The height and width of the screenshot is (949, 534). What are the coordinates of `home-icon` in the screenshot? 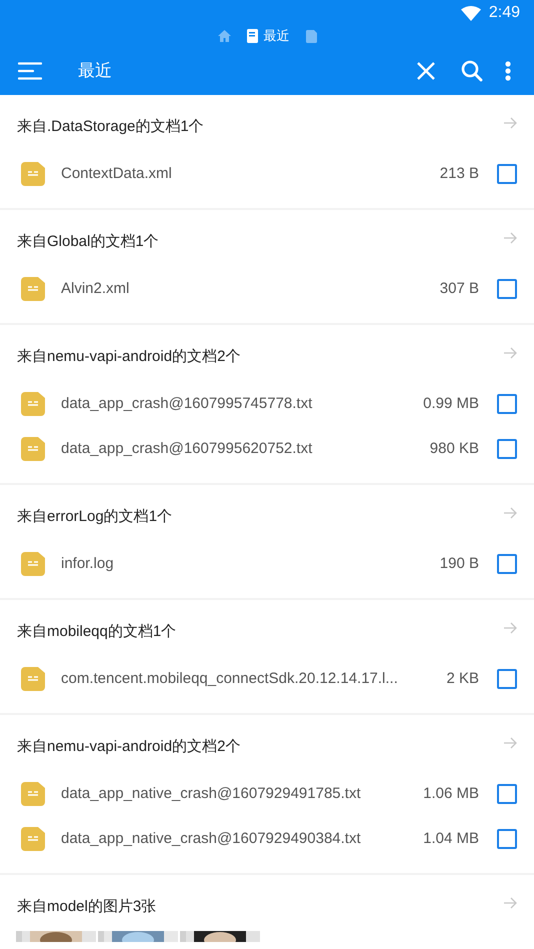 It's located at (224, 36).